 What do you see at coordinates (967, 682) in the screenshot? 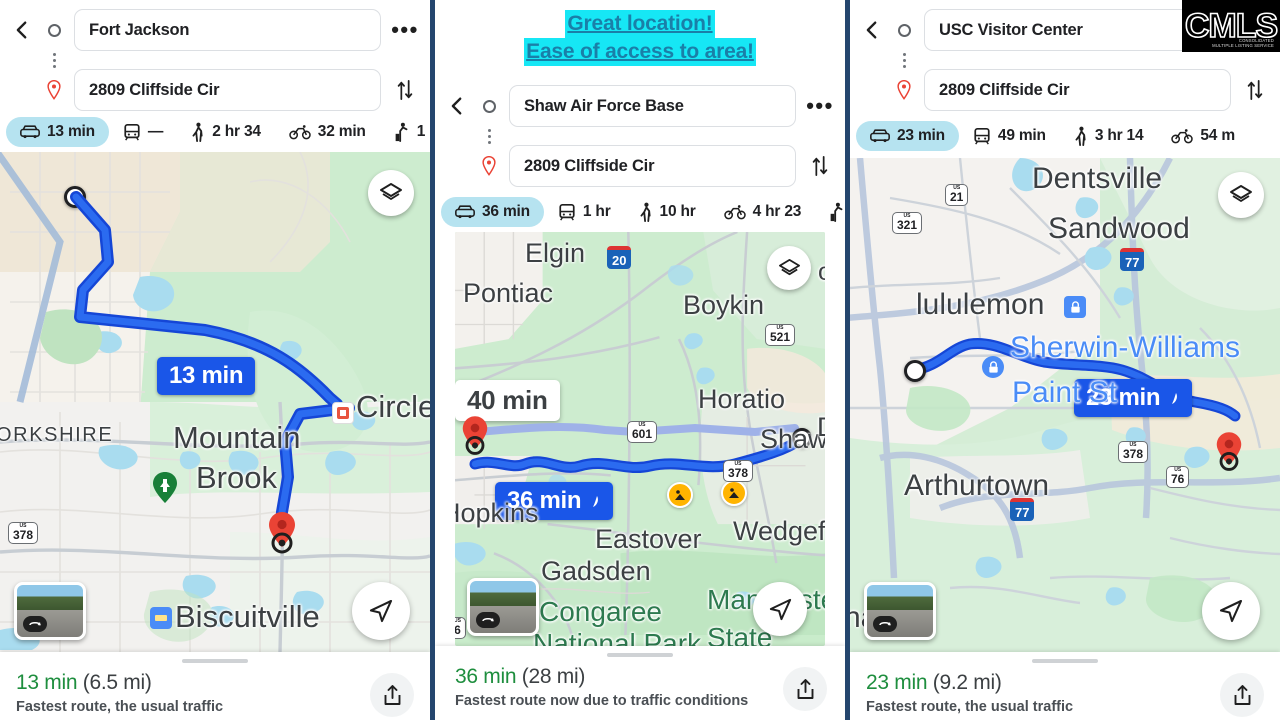
I see `summary-distance: (9.2 mi)` at bounding box center [967, 682].